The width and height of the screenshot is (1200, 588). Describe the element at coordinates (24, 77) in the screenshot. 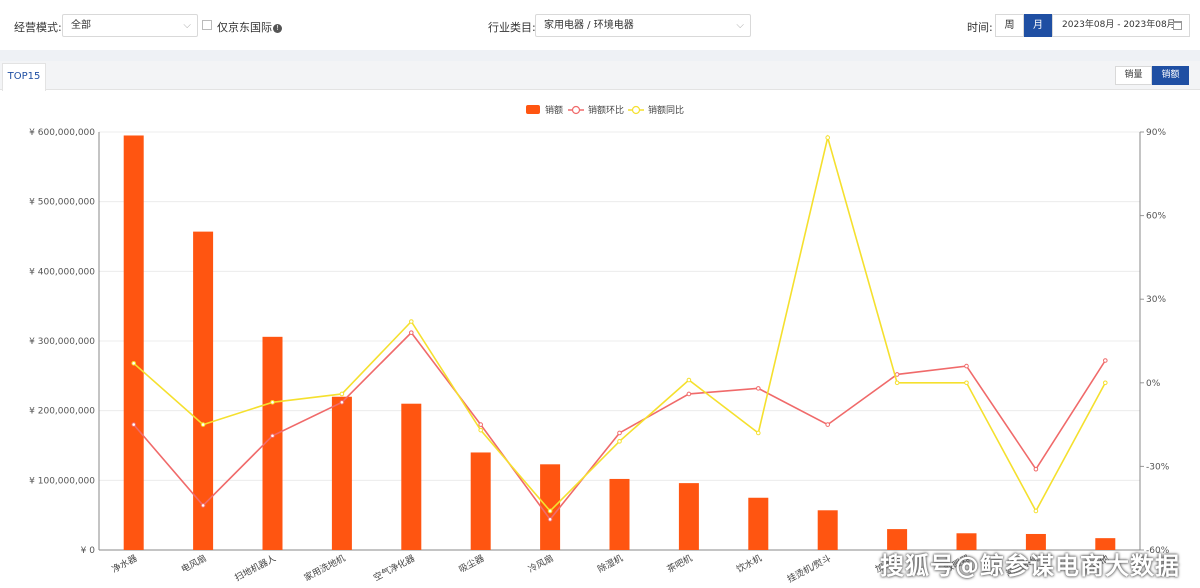

I see `tab-top15: TOP15` at that location.